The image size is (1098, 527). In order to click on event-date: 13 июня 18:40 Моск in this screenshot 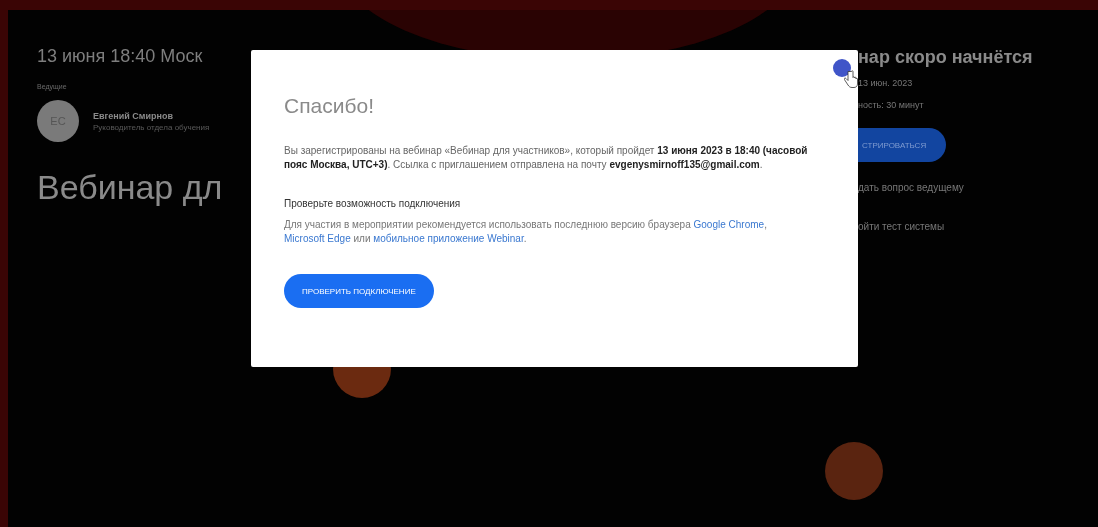, I will do `click(120, 56)`.